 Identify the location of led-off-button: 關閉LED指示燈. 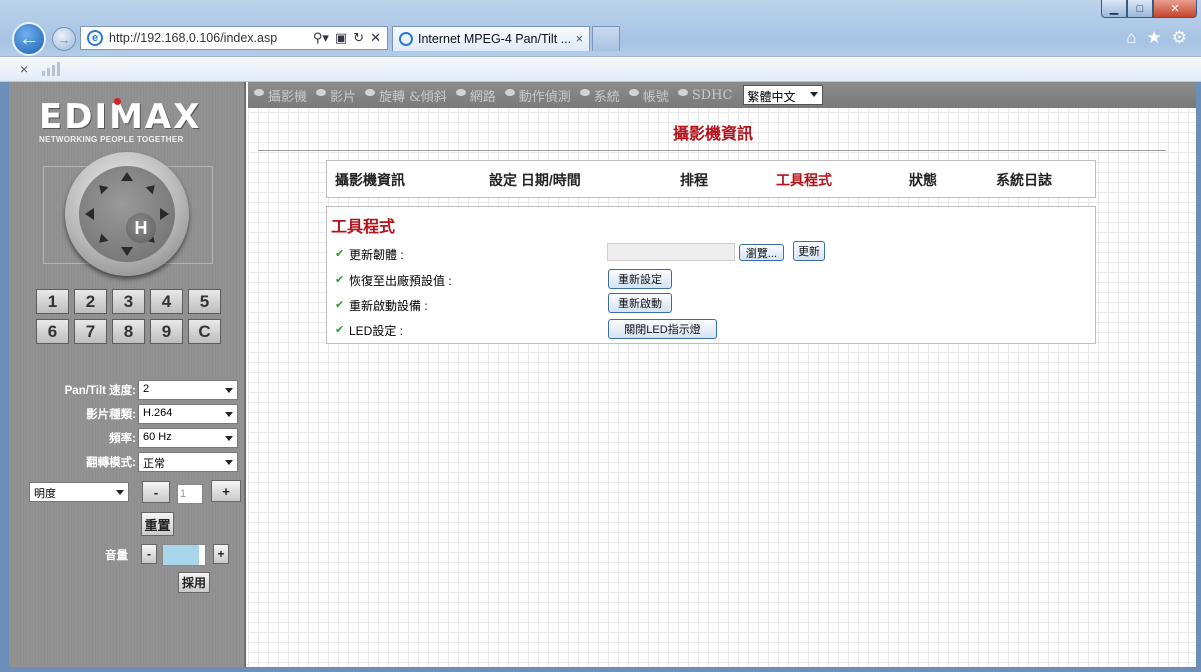
(662, 329).